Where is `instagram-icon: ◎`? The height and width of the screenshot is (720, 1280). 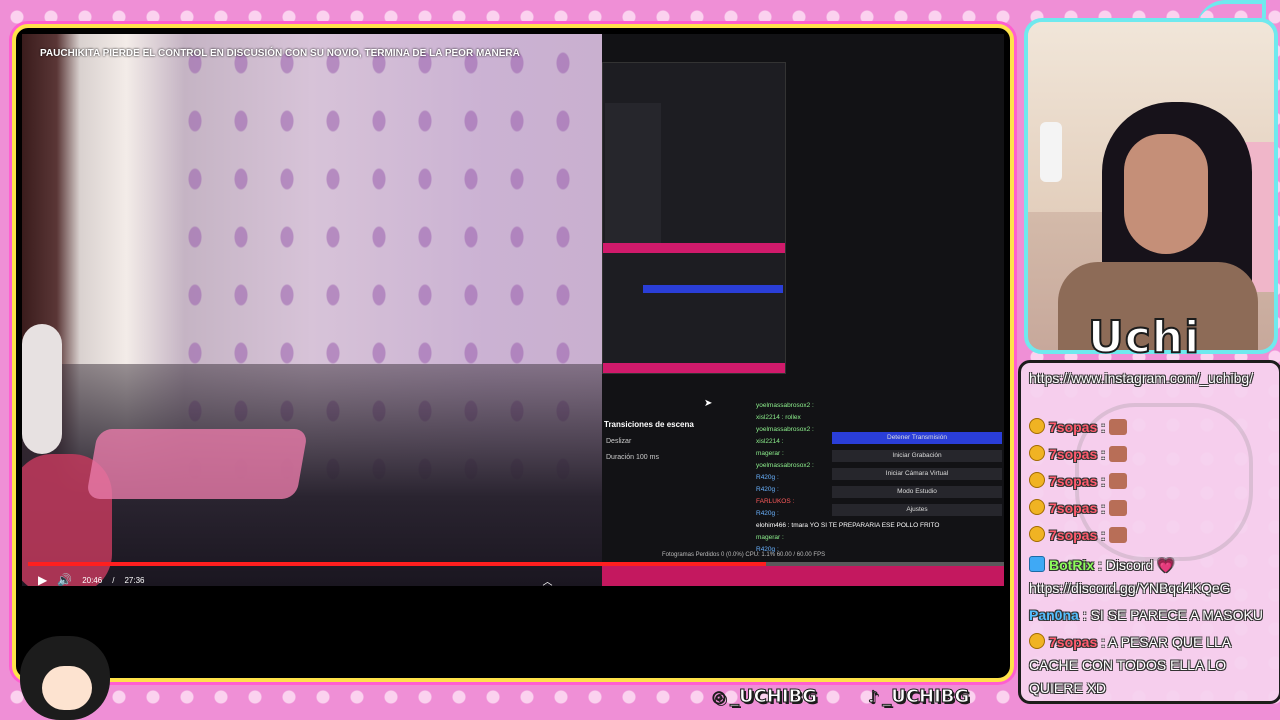 instagram-icon: ◎ is located at coordinates (719, 697).